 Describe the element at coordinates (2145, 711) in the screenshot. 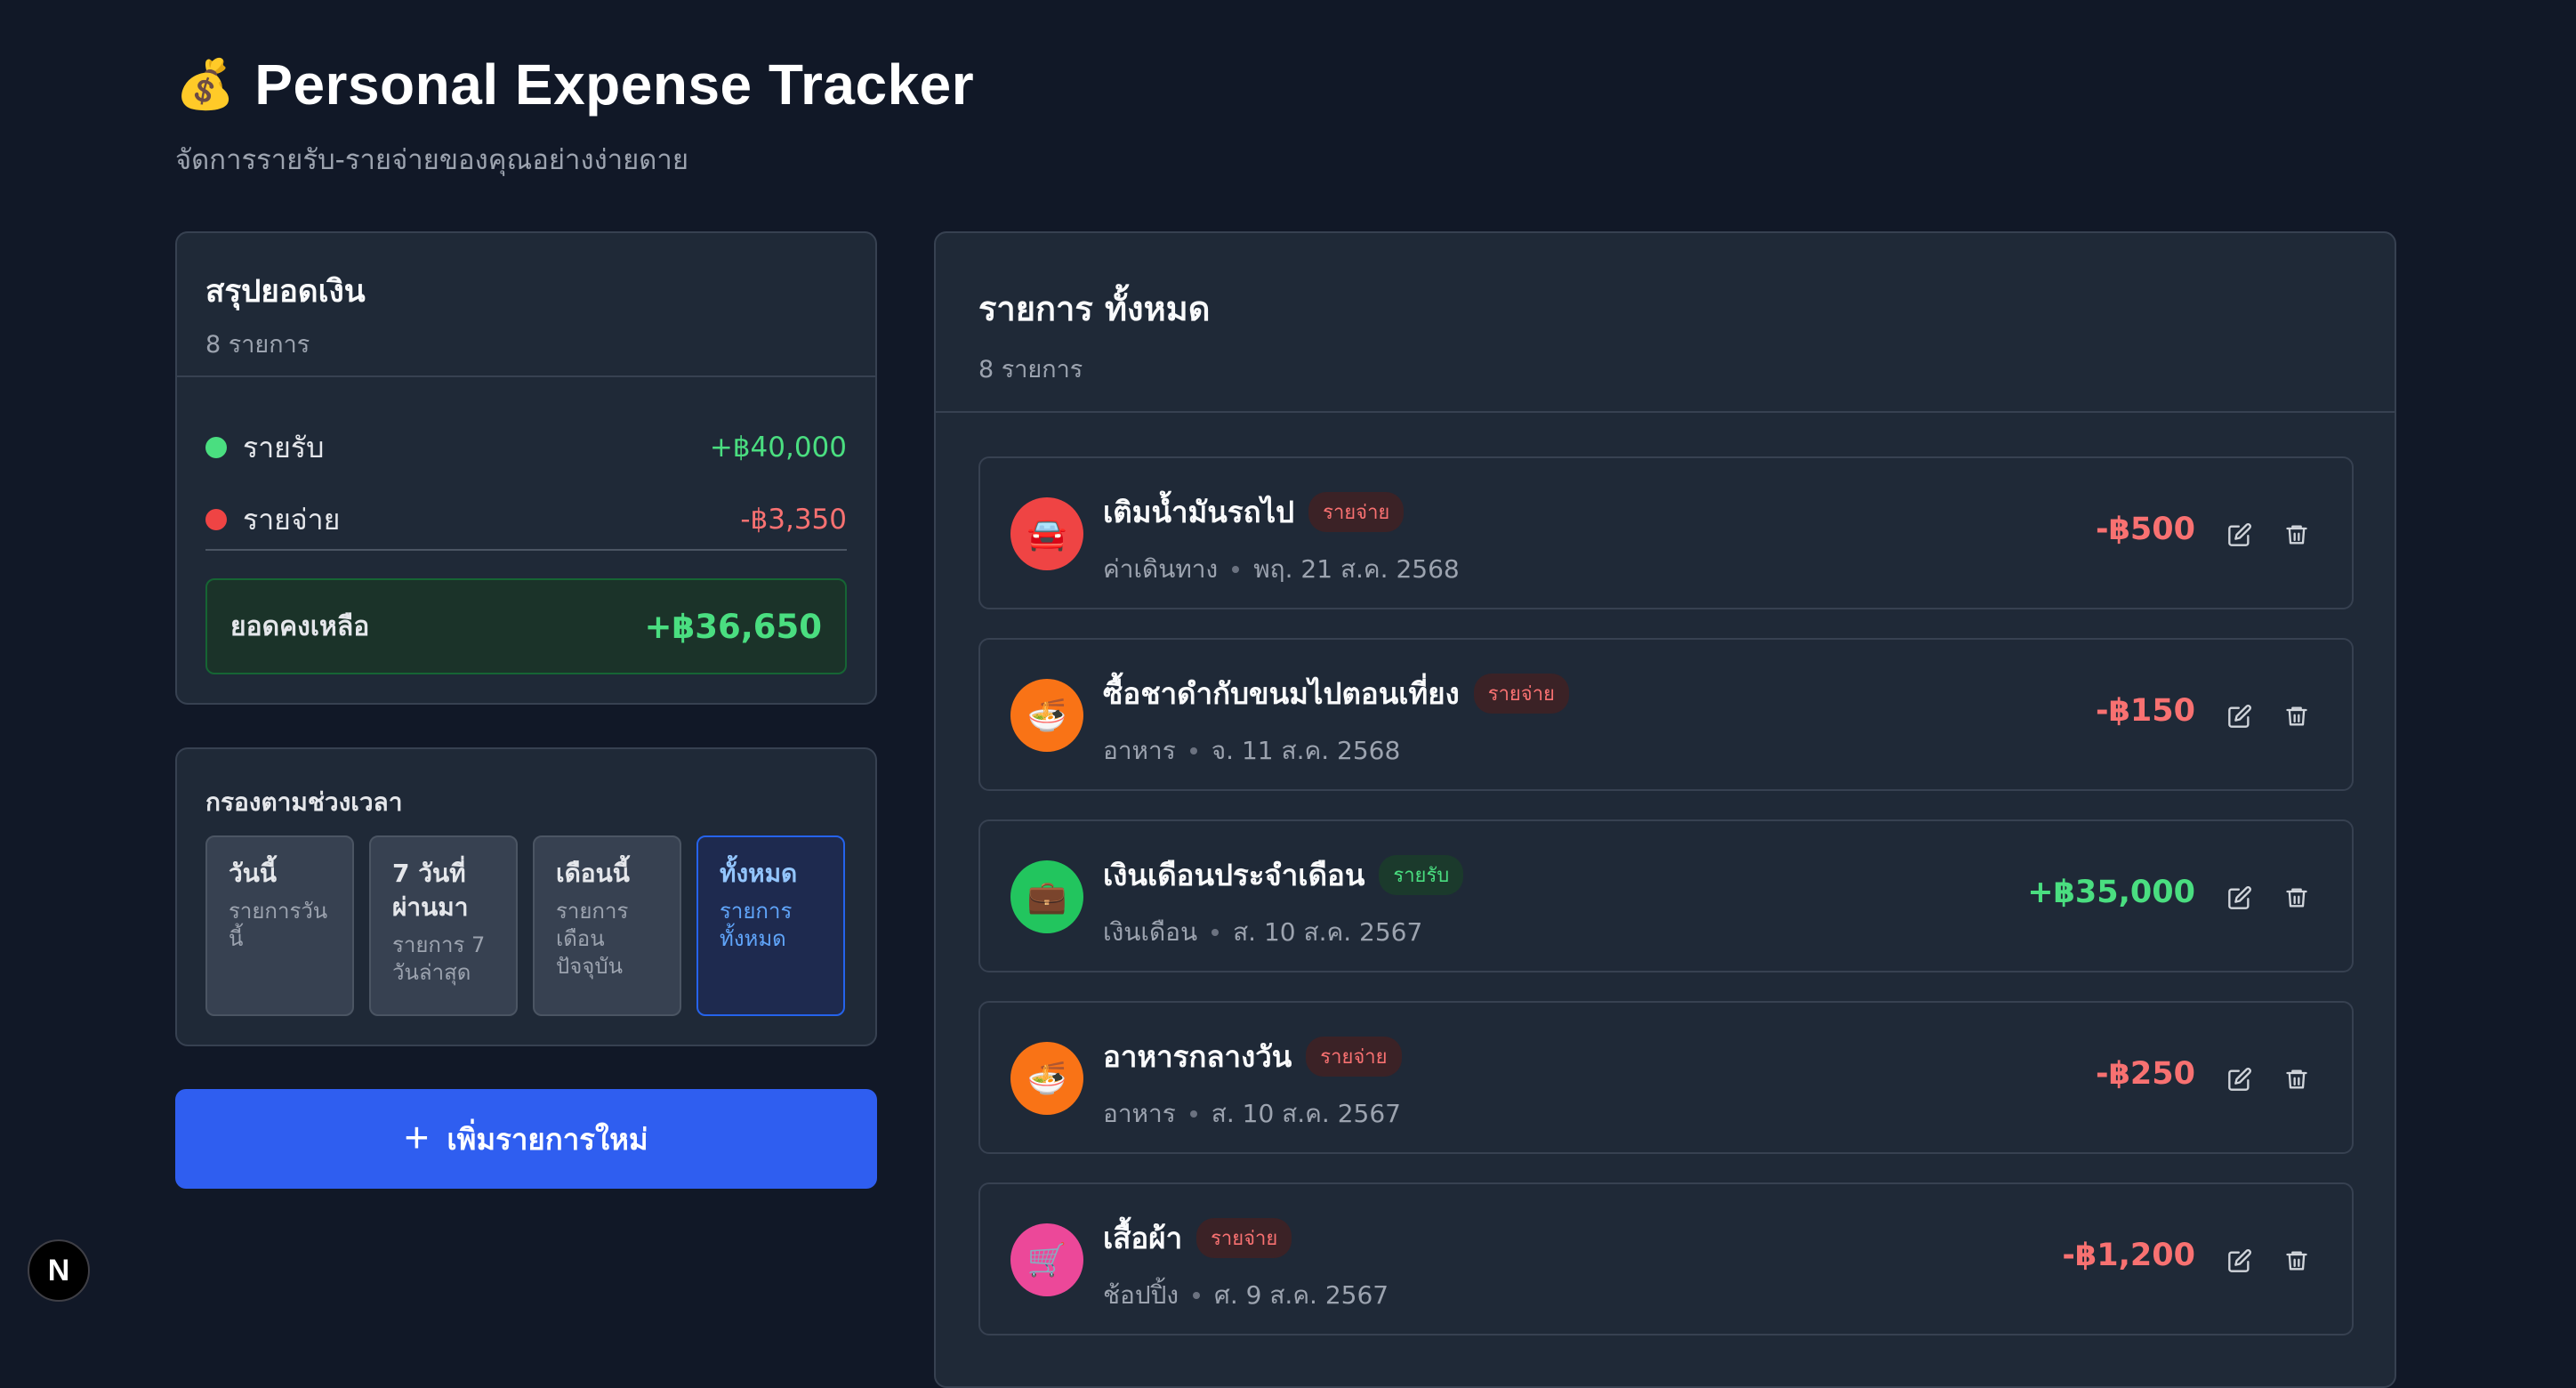

I see `transaction-amount: -฿150` at that location.